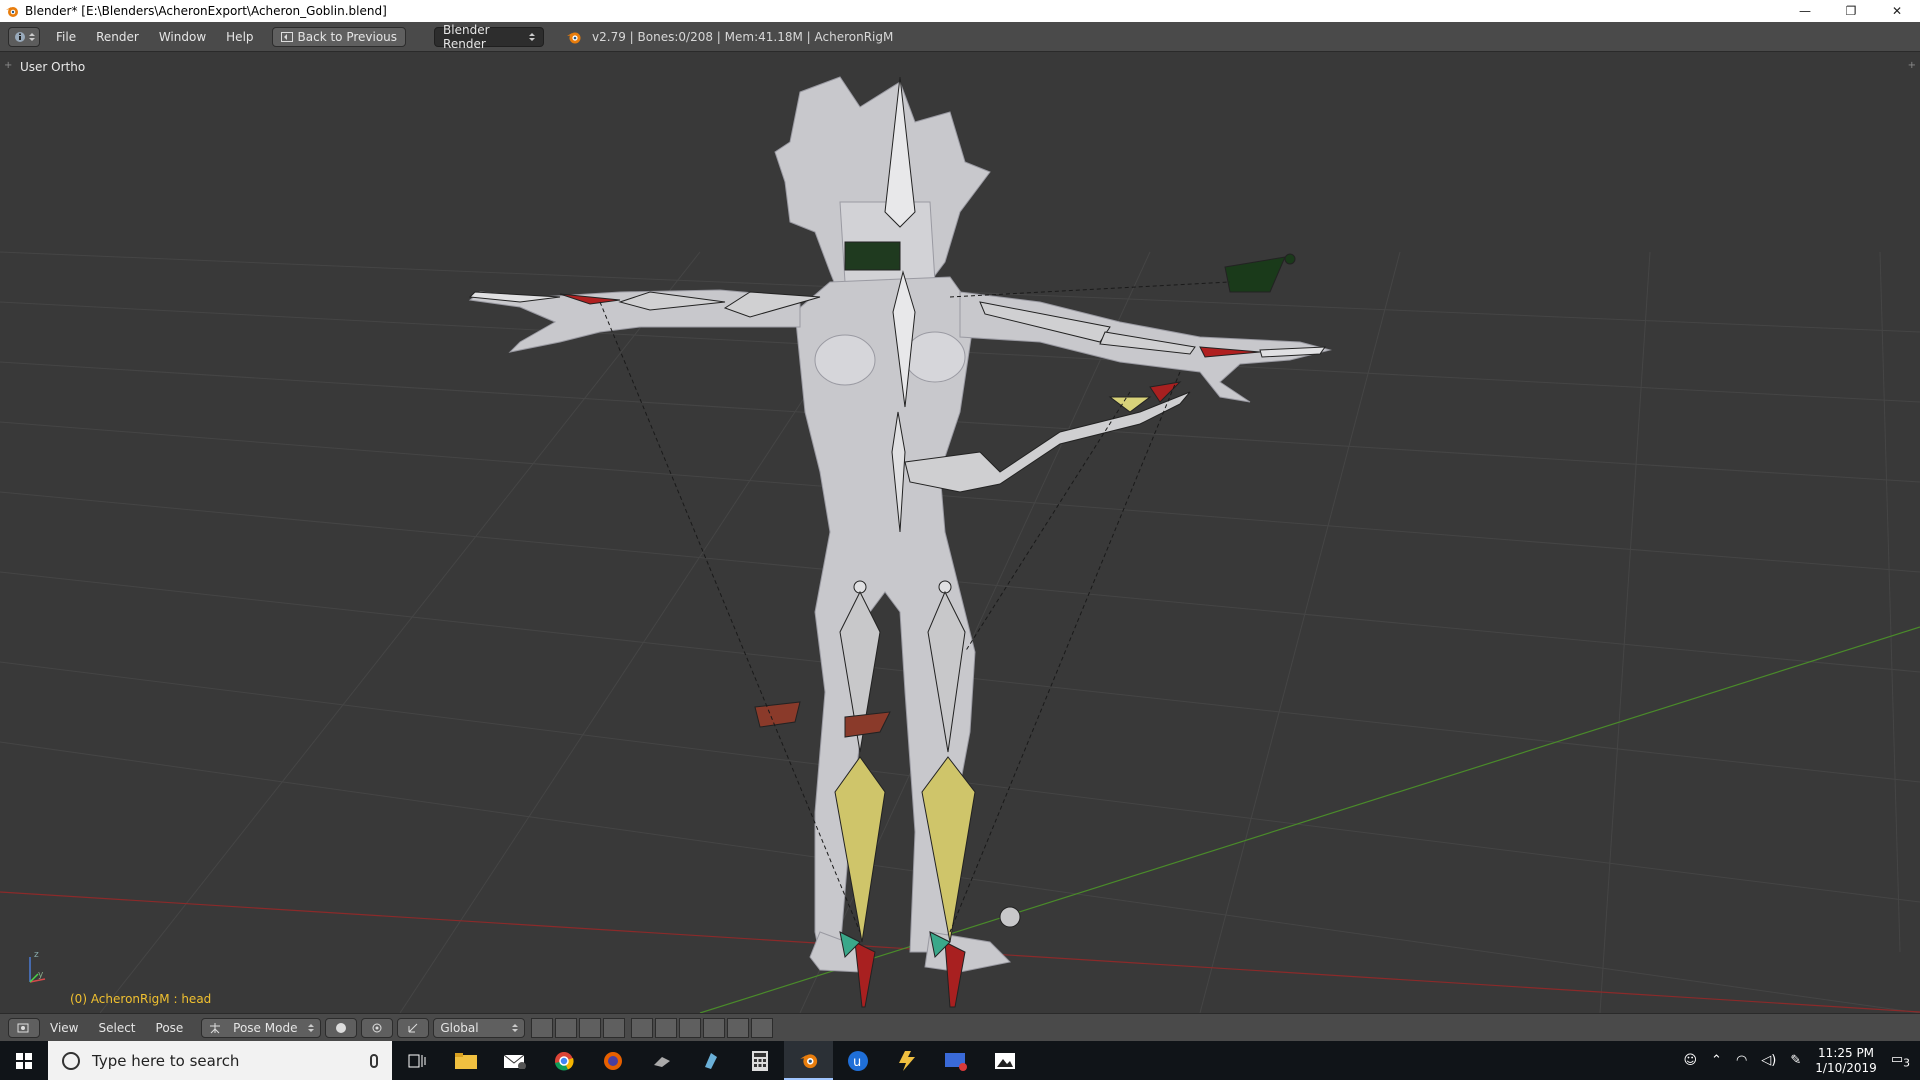 The image size is (1920, 1080). I want to click on snap-buttons, so click(702, 1027).